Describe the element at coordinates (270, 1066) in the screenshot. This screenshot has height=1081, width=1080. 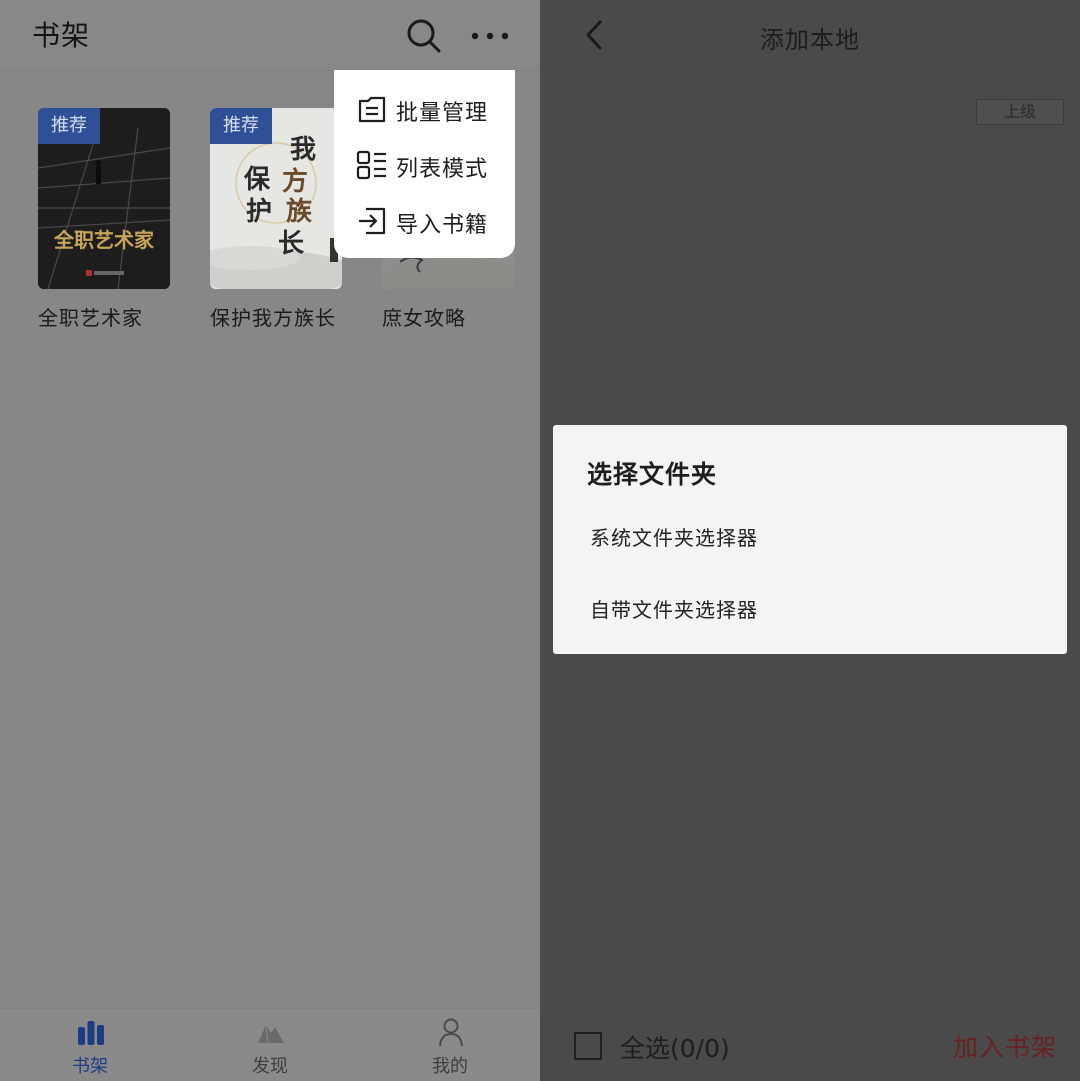
I see `nav-label: 发现` at that location.